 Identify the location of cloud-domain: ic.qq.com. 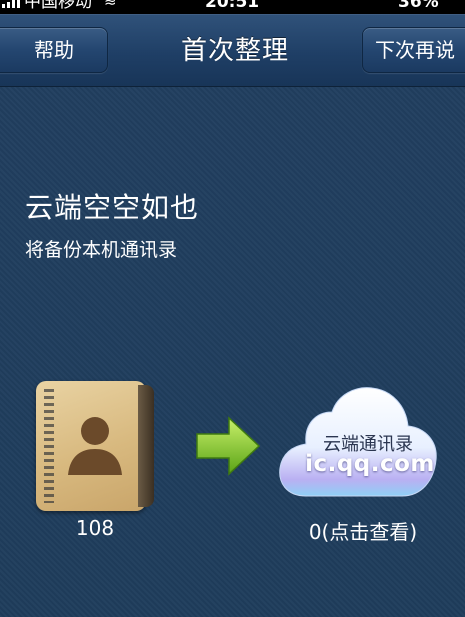
(370, 464).